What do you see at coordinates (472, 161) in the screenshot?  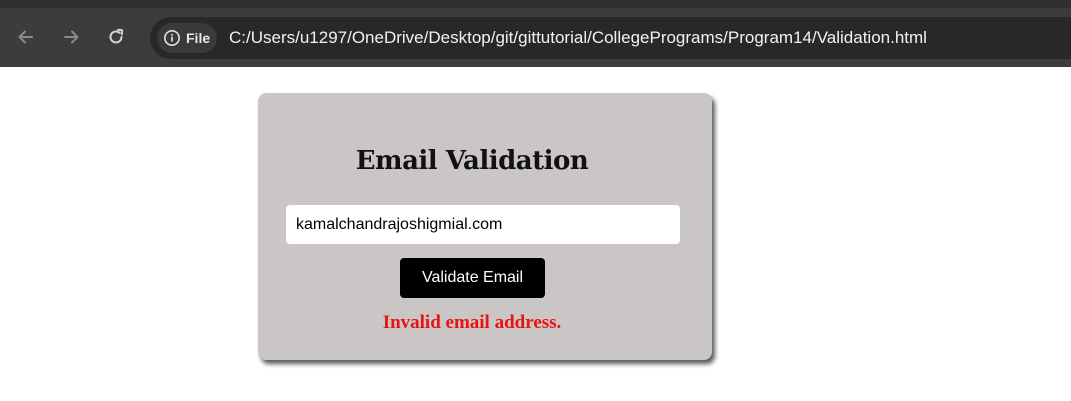 I see `page-title: Email Validation` at bounding box center [472, 161].